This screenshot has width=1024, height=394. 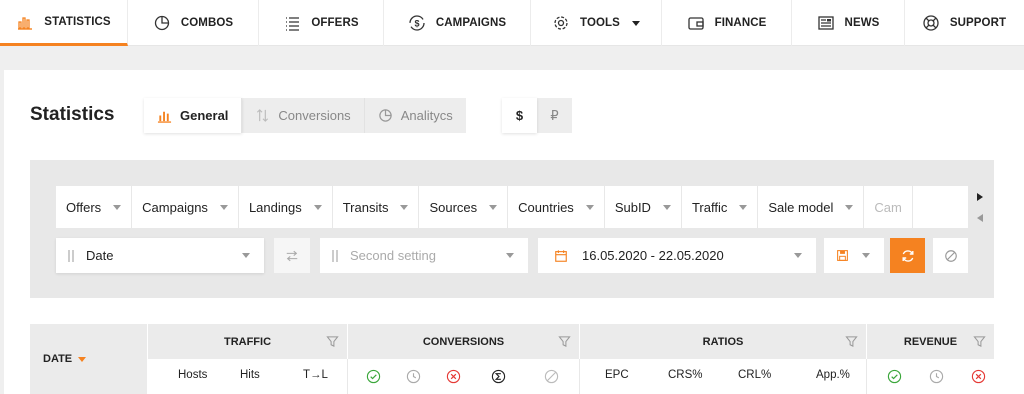 I want to click on group-label: RATIOS, so click(x=723, y=341).